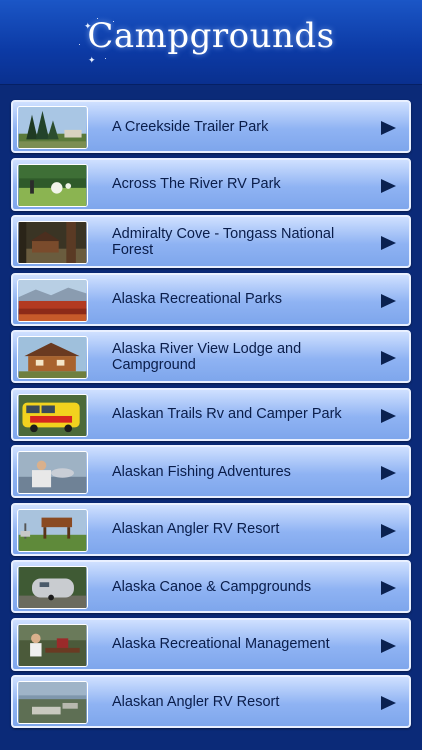 This screenshot has width=422, height=750. What do you see at coordinates (52, 702) in the screenshot?
I see `aerial-photo-icon` at bounding box center [52, 702].